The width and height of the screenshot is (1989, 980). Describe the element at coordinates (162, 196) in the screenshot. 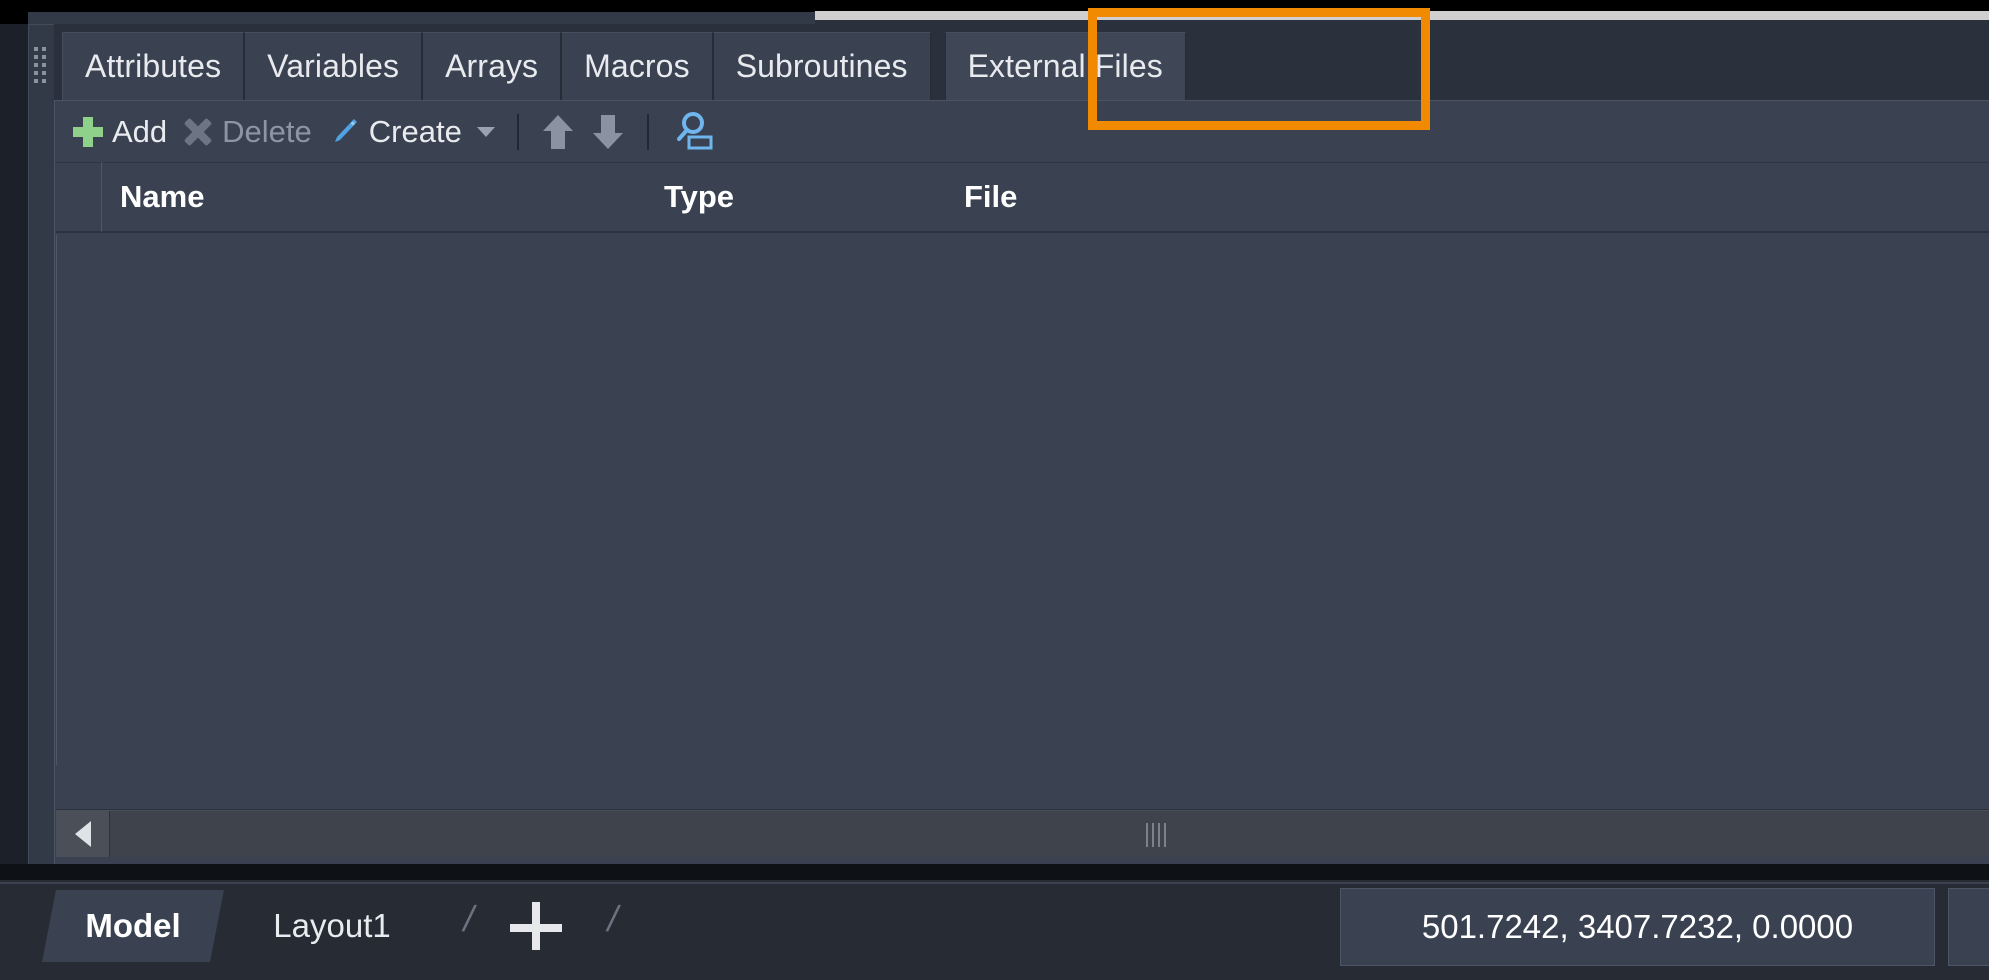

I see `column-header-name-label: Name` at that location.